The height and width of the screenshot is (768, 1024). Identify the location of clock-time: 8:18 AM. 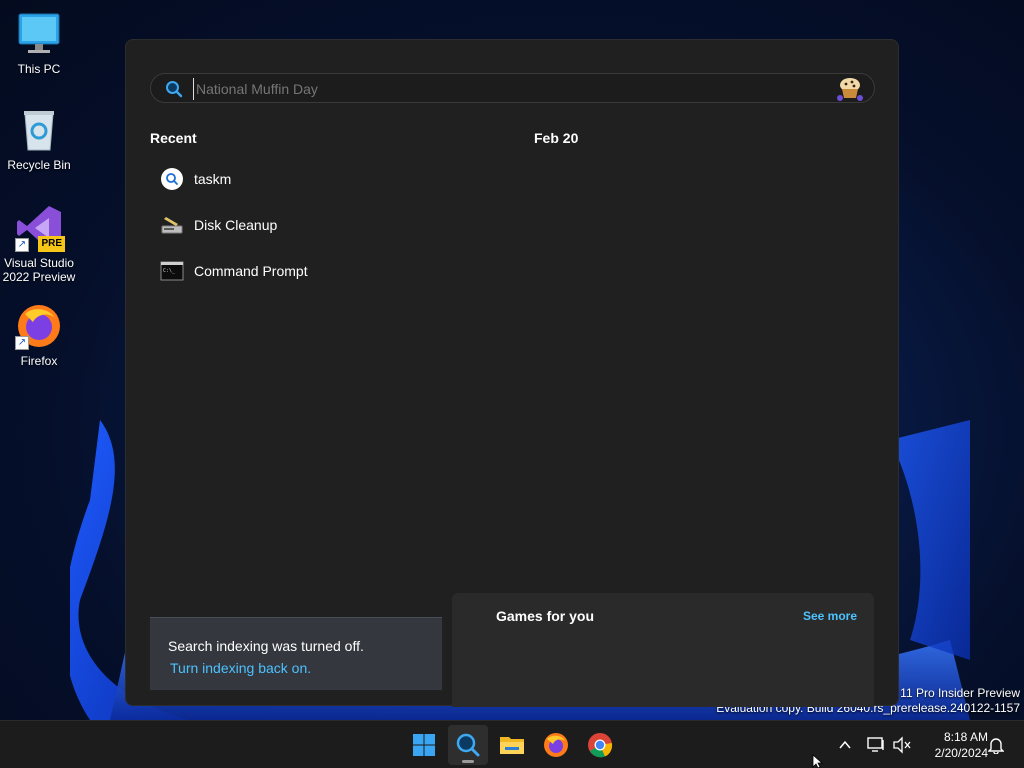
(965, 737).